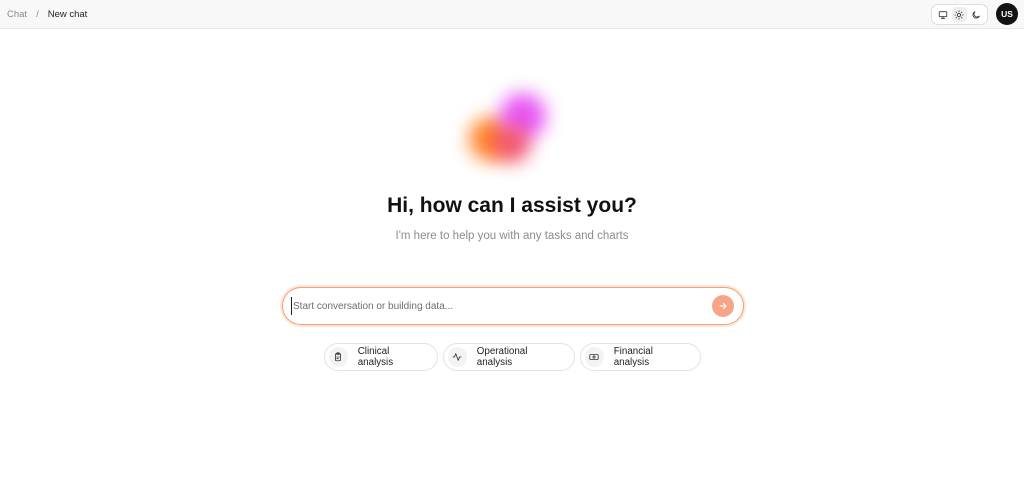  Describe the element at coordinates (67, 14) in the screenshot. I see `breadcrumb-current-page: New chat` at that location.